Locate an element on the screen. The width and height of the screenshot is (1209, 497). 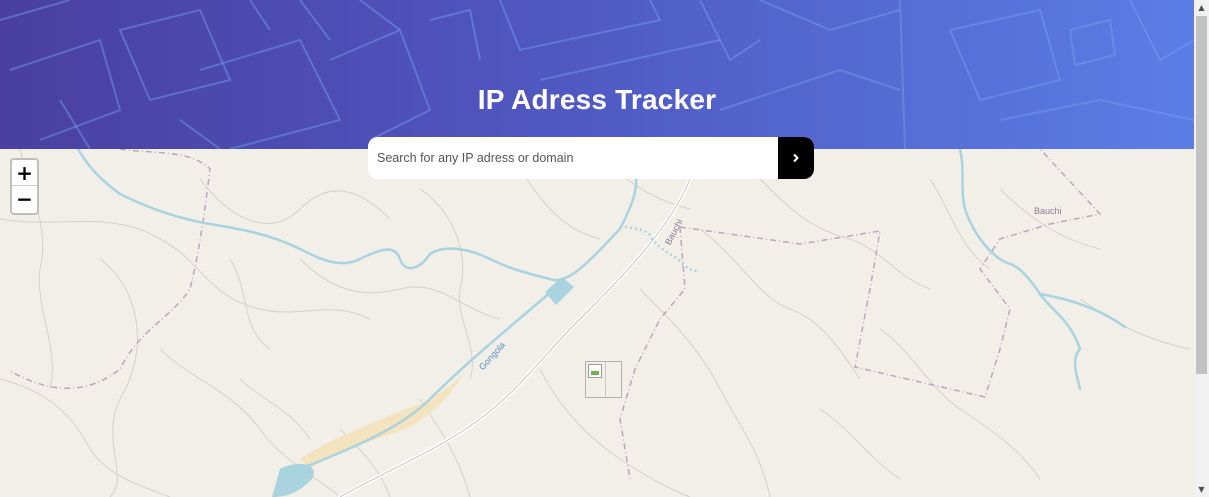
zoom-control: + − is located at coordinates (24, 186).